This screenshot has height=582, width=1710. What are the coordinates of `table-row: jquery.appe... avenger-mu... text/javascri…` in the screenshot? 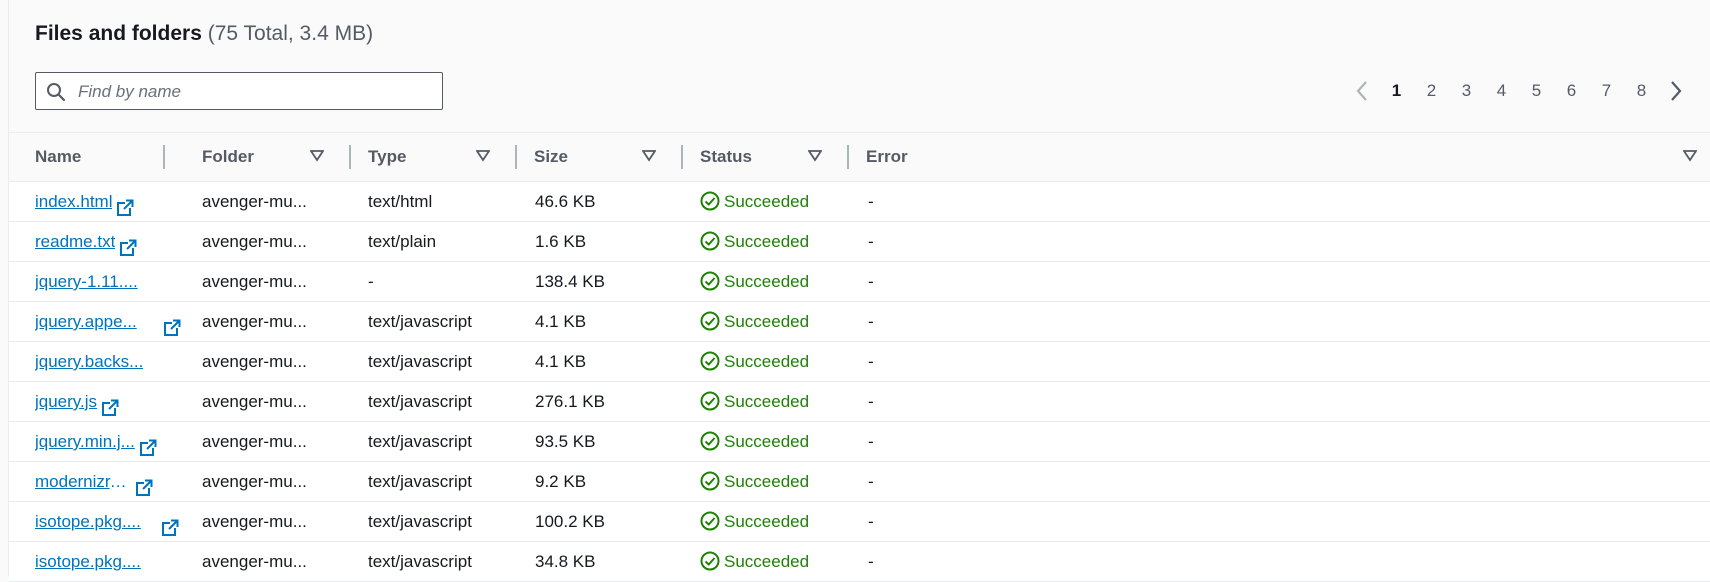 It's located at (859, 322).